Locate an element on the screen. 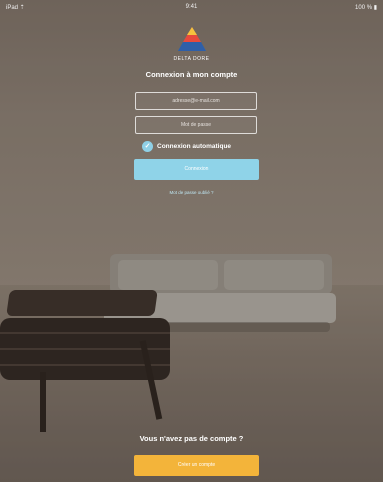  status-time: 9:41 is located at coordinates (191, 7).